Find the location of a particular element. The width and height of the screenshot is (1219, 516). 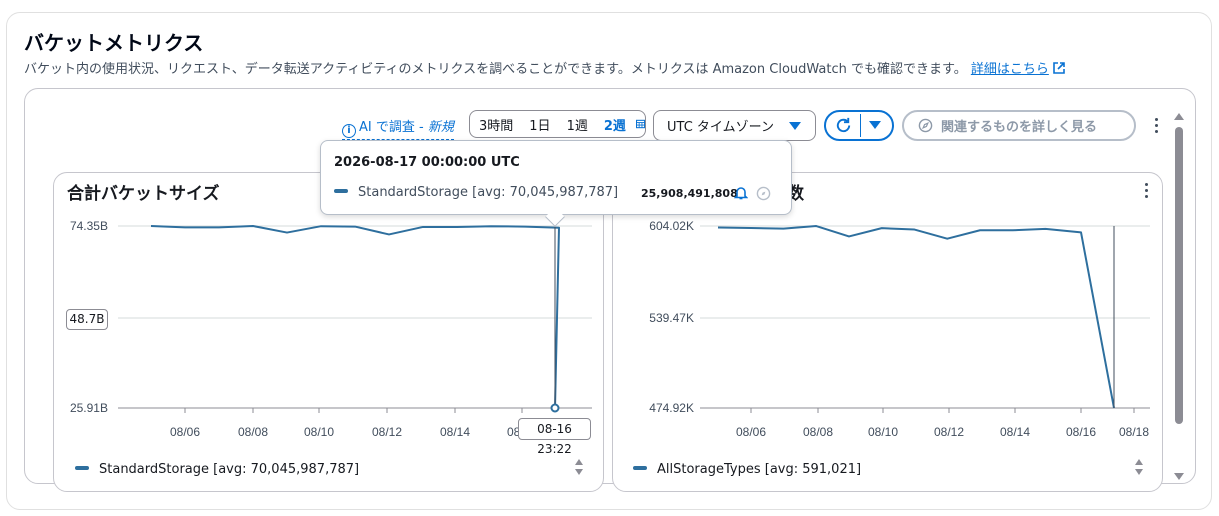

bell-icon is located at coordinates (741, 192).